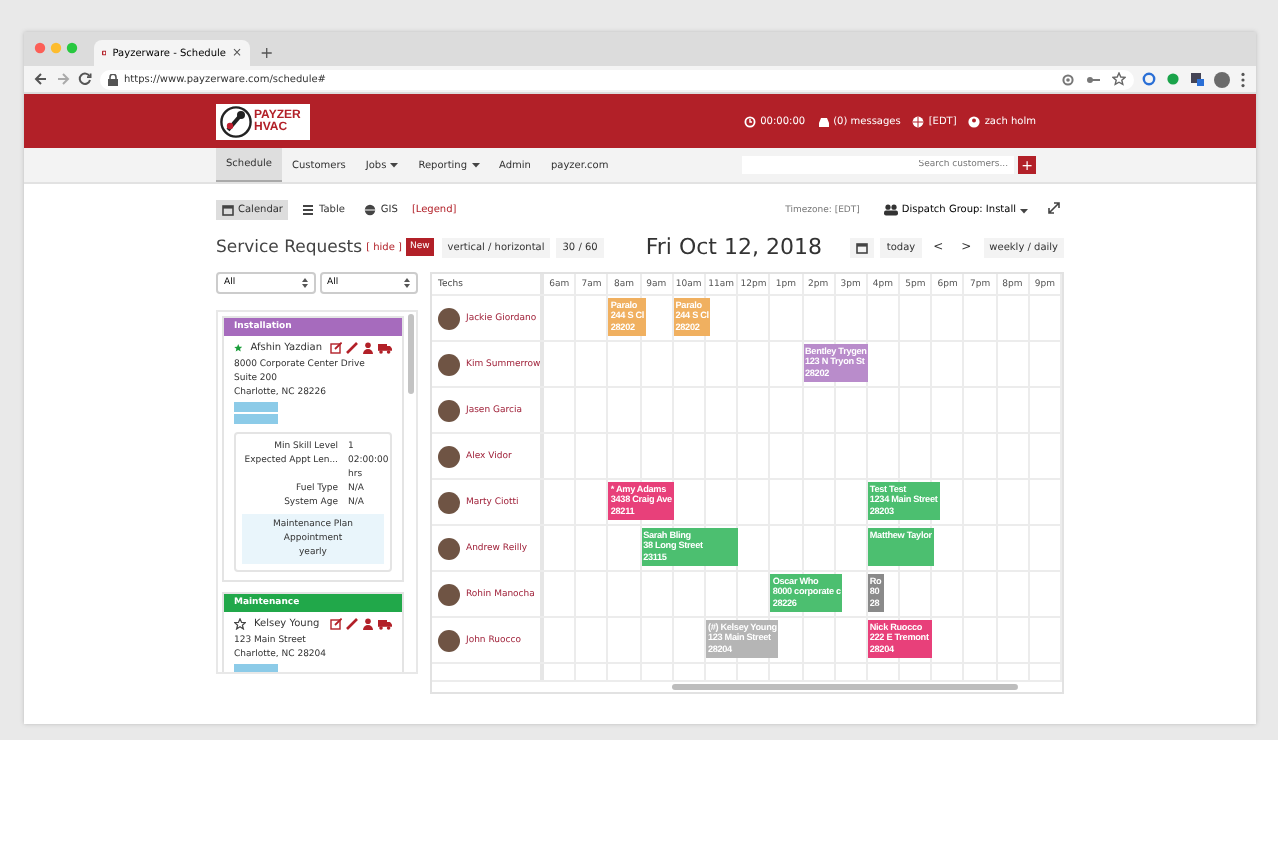  I want to click on request-card, so click(313, 449).